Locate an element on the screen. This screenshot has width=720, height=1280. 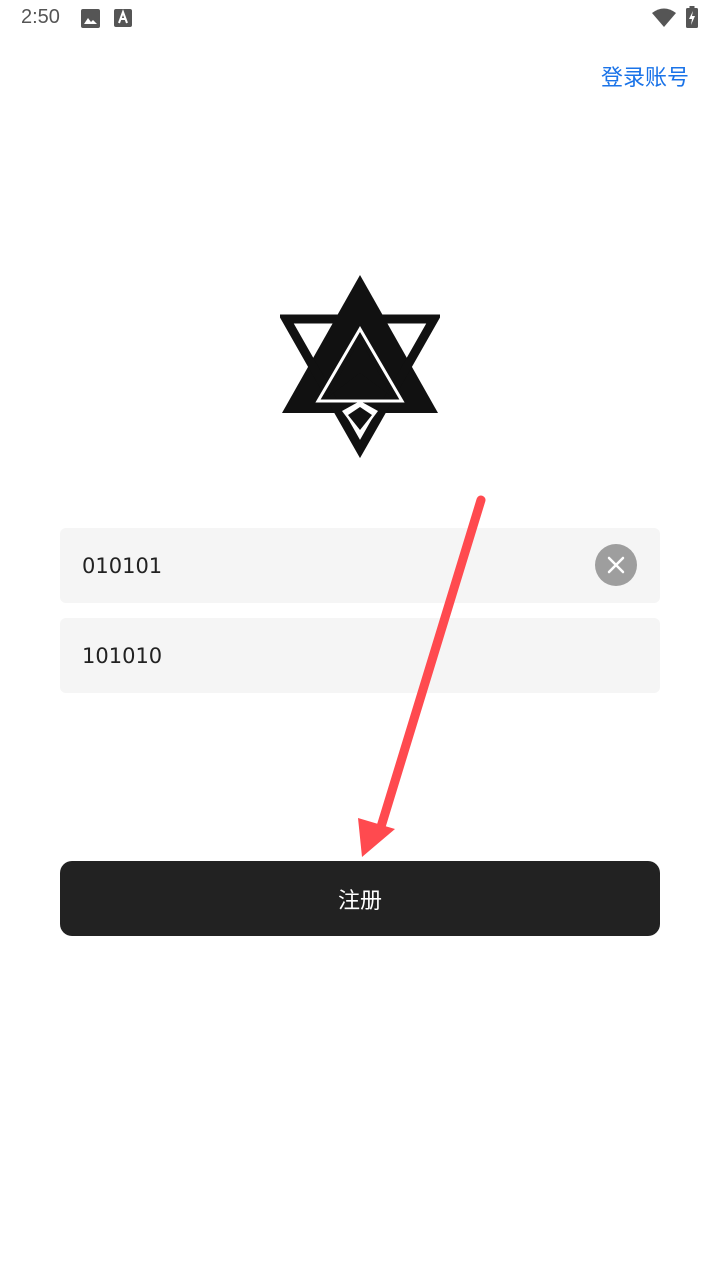
login-account-link: 登录账号 is located at coordinates (645, 76).